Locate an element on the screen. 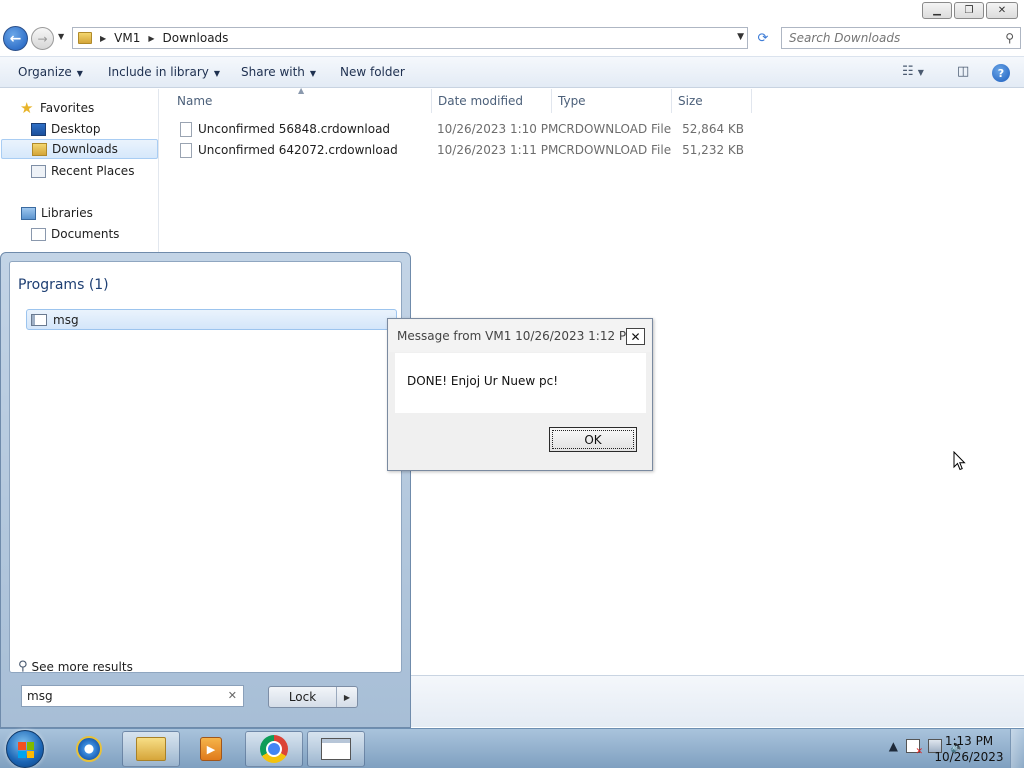 The height and width of the screenshot is (768, 1024). help-icon: ? is located at coordinates (1001, 73).